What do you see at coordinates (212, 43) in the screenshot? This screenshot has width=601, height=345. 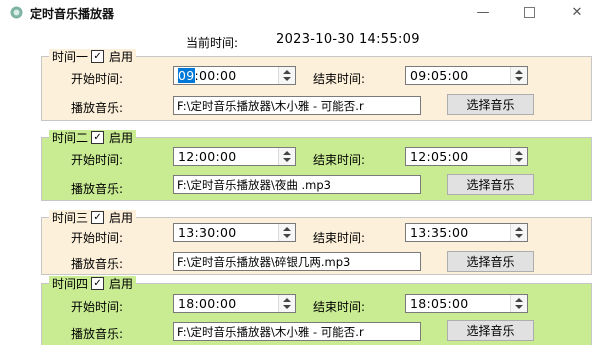 I see `current-time-label: 当前时间:` at bounding box center [212, 43].